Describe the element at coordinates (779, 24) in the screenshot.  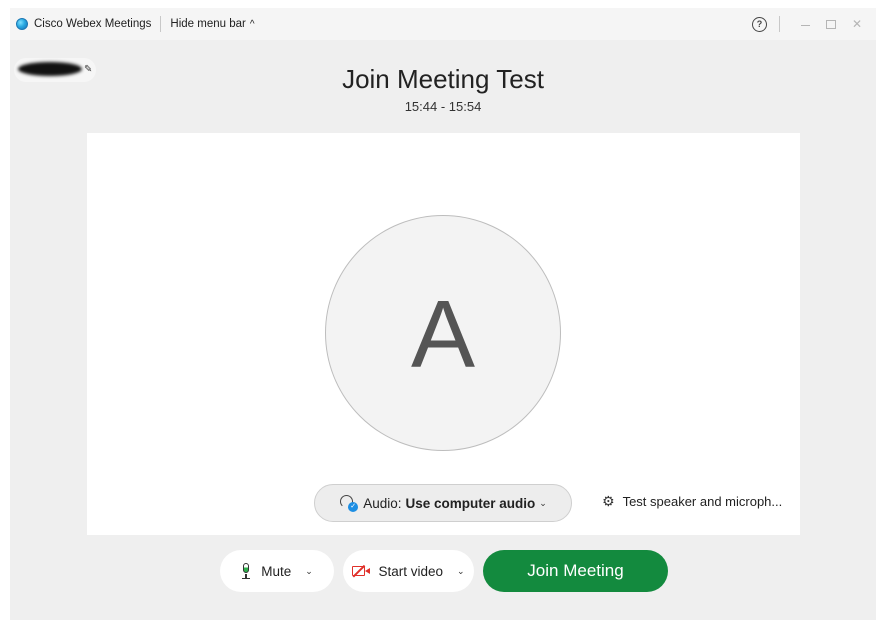
I see `window-controls-divider` at that location.